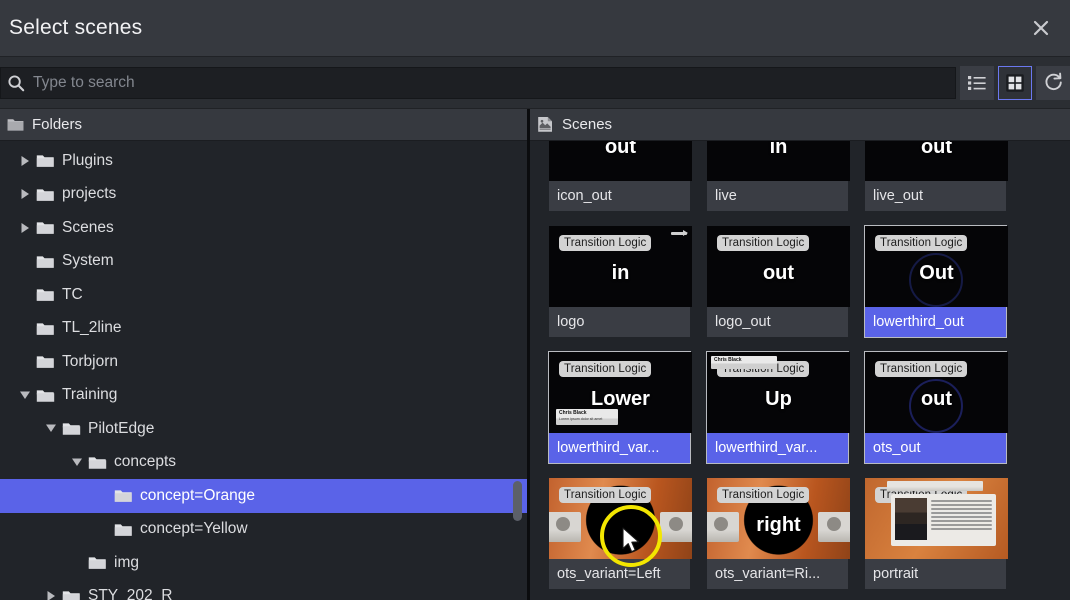  I want to click on folder-tree-item: Torbjorn, so click(263, 362).